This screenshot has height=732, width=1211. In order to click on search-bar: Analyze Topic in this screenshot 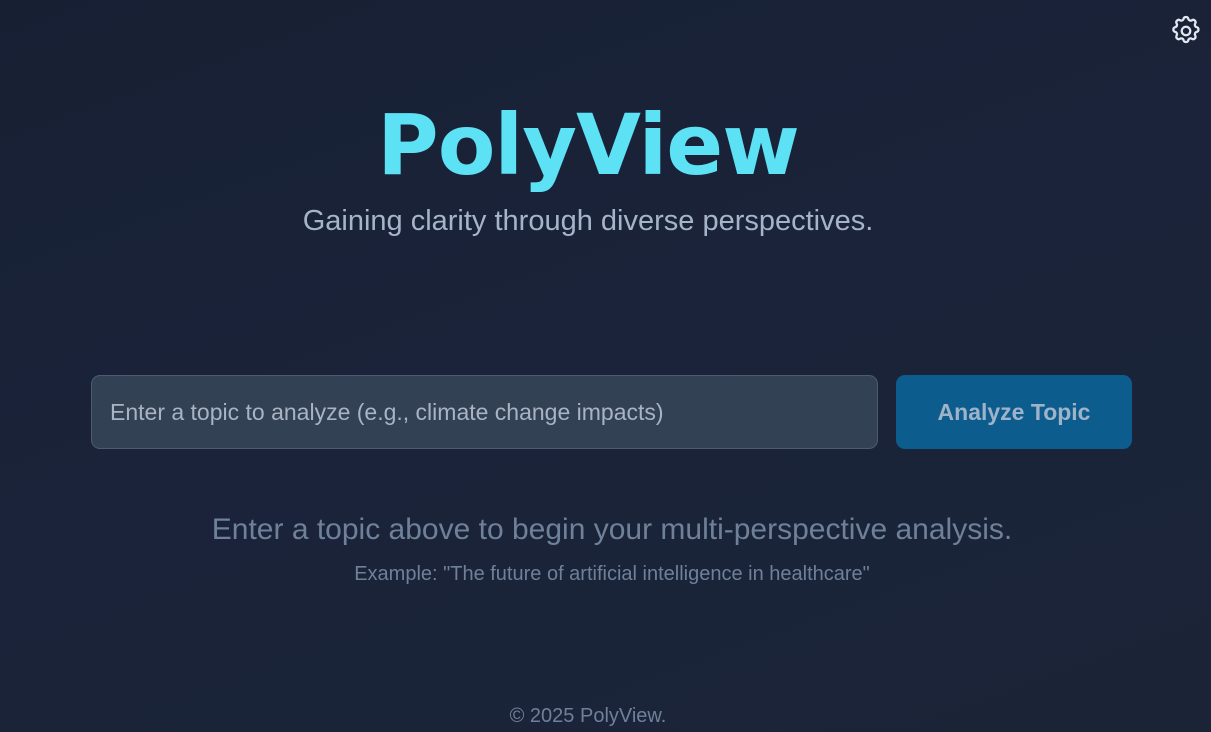, I will do `click(611, 412)`.